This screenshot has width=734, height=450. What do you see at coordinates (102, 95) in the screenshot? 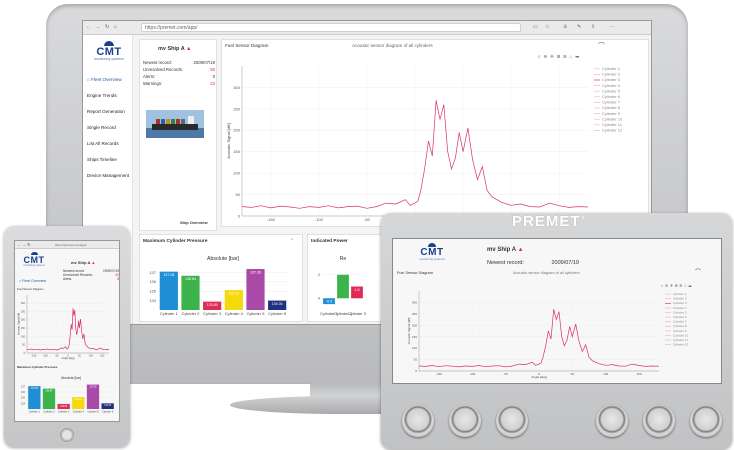
I see `sidebar-item-engine-trends: Engine Trends` at bounding box center [102, 95].